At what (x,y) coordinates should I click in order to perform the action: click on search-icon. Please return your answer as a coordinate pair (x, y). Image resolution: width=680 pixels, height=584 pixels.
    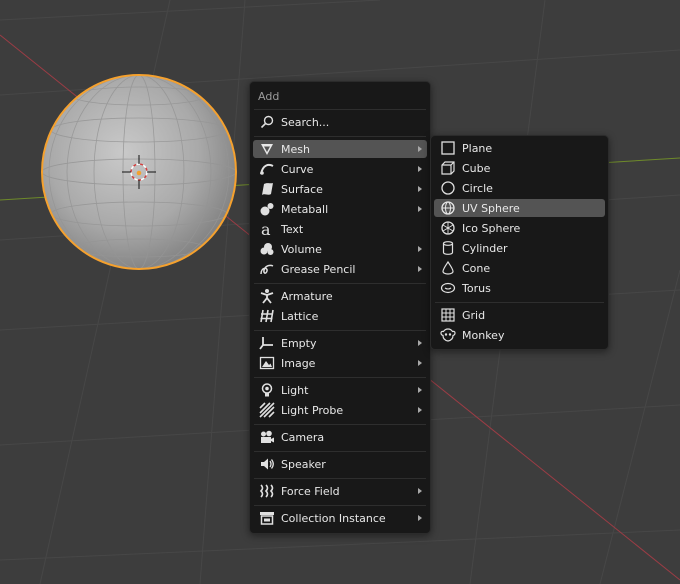
    Looking at the image, I should click on (267, 122).